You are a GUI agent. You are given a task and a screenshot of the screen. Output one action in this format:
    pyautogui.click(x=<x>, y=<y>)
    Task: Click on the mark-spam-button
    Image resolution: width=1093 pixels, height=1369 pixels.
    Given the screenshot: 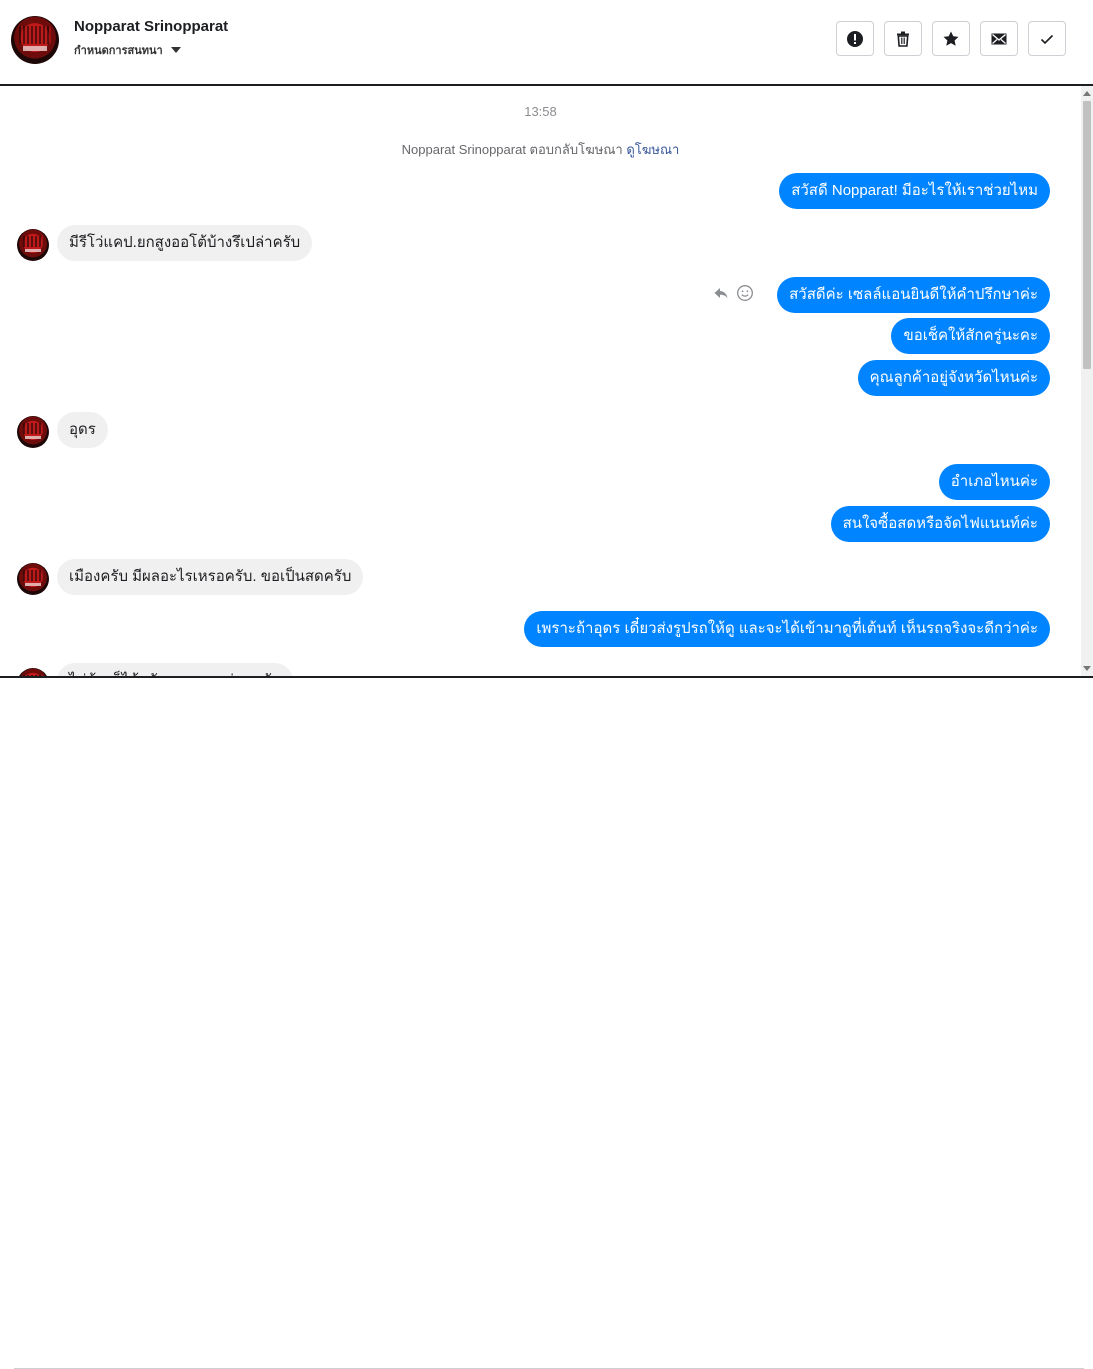 What is the action you would take?
    pyautogui.click(x=855, y=38)
    